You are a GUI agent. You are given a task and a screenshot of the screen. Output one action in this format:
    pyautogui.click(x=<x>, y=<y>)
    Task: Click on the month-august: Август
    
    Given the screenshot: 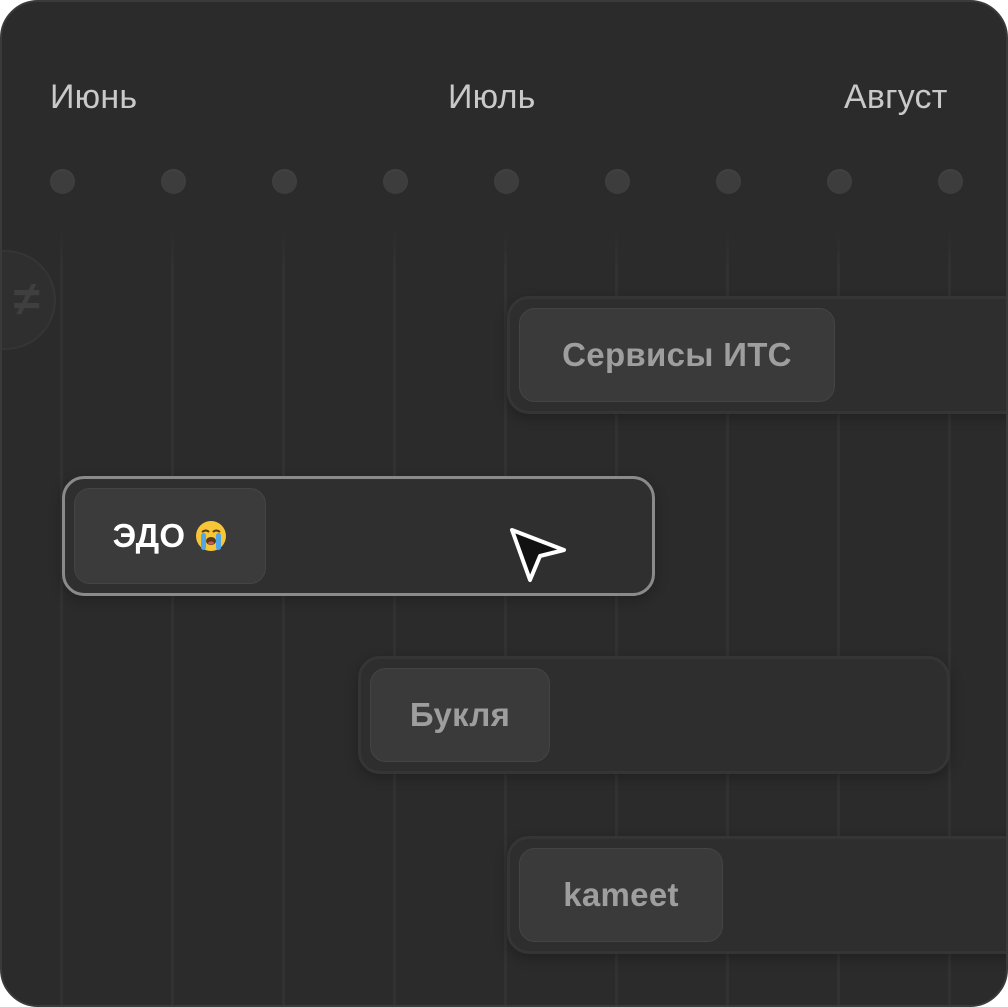 What is the action you would take?
    pyautogui.click(x=896, y=97)
    